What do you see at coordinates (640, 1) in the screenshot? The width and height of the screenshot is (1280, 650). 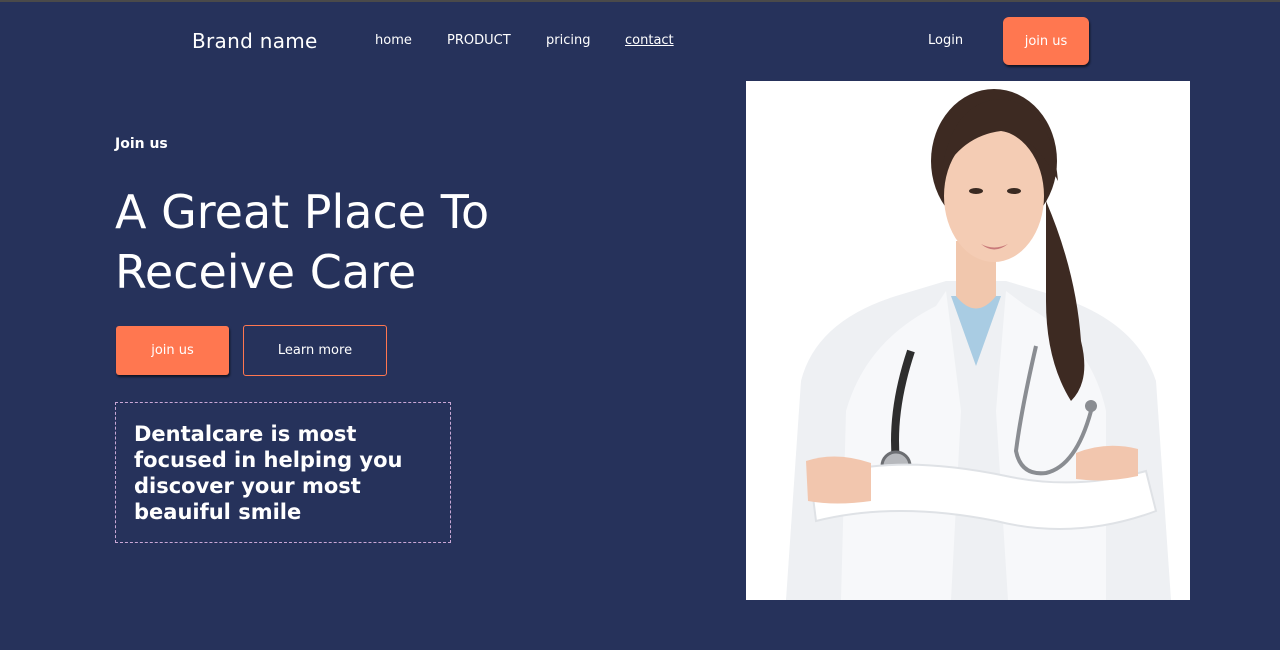 I see `top-border` at bounding box center [640, 1].